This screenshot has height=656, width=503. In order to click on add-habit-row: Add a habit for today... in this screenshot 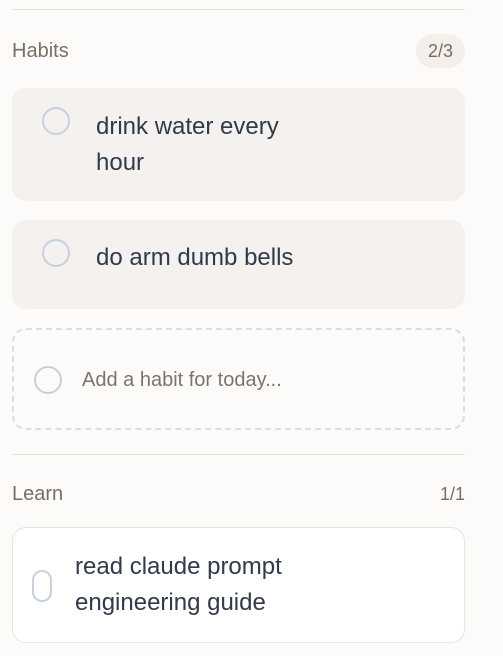, I will do `click(238, 379)`.